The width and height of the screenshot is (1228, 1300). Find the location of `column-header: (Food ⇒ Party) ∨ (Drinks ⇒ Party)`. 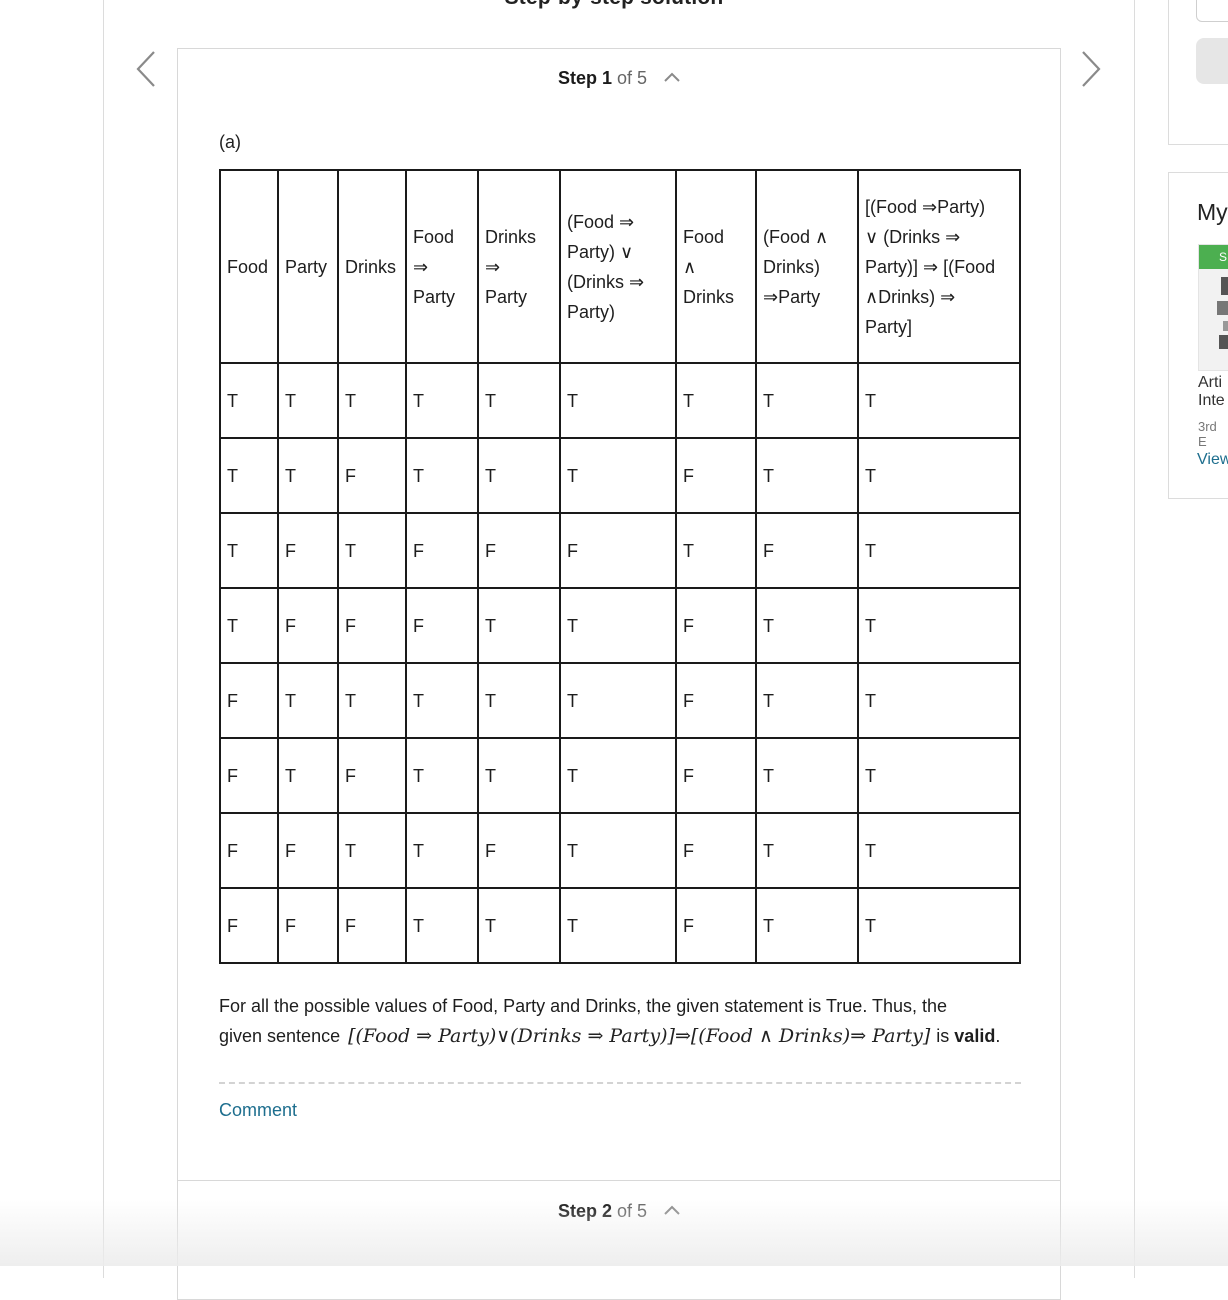

column-header: (Food ⇒ Party) ∨ (Drinks ⇒ Party) is located at coordinates (618, 266).